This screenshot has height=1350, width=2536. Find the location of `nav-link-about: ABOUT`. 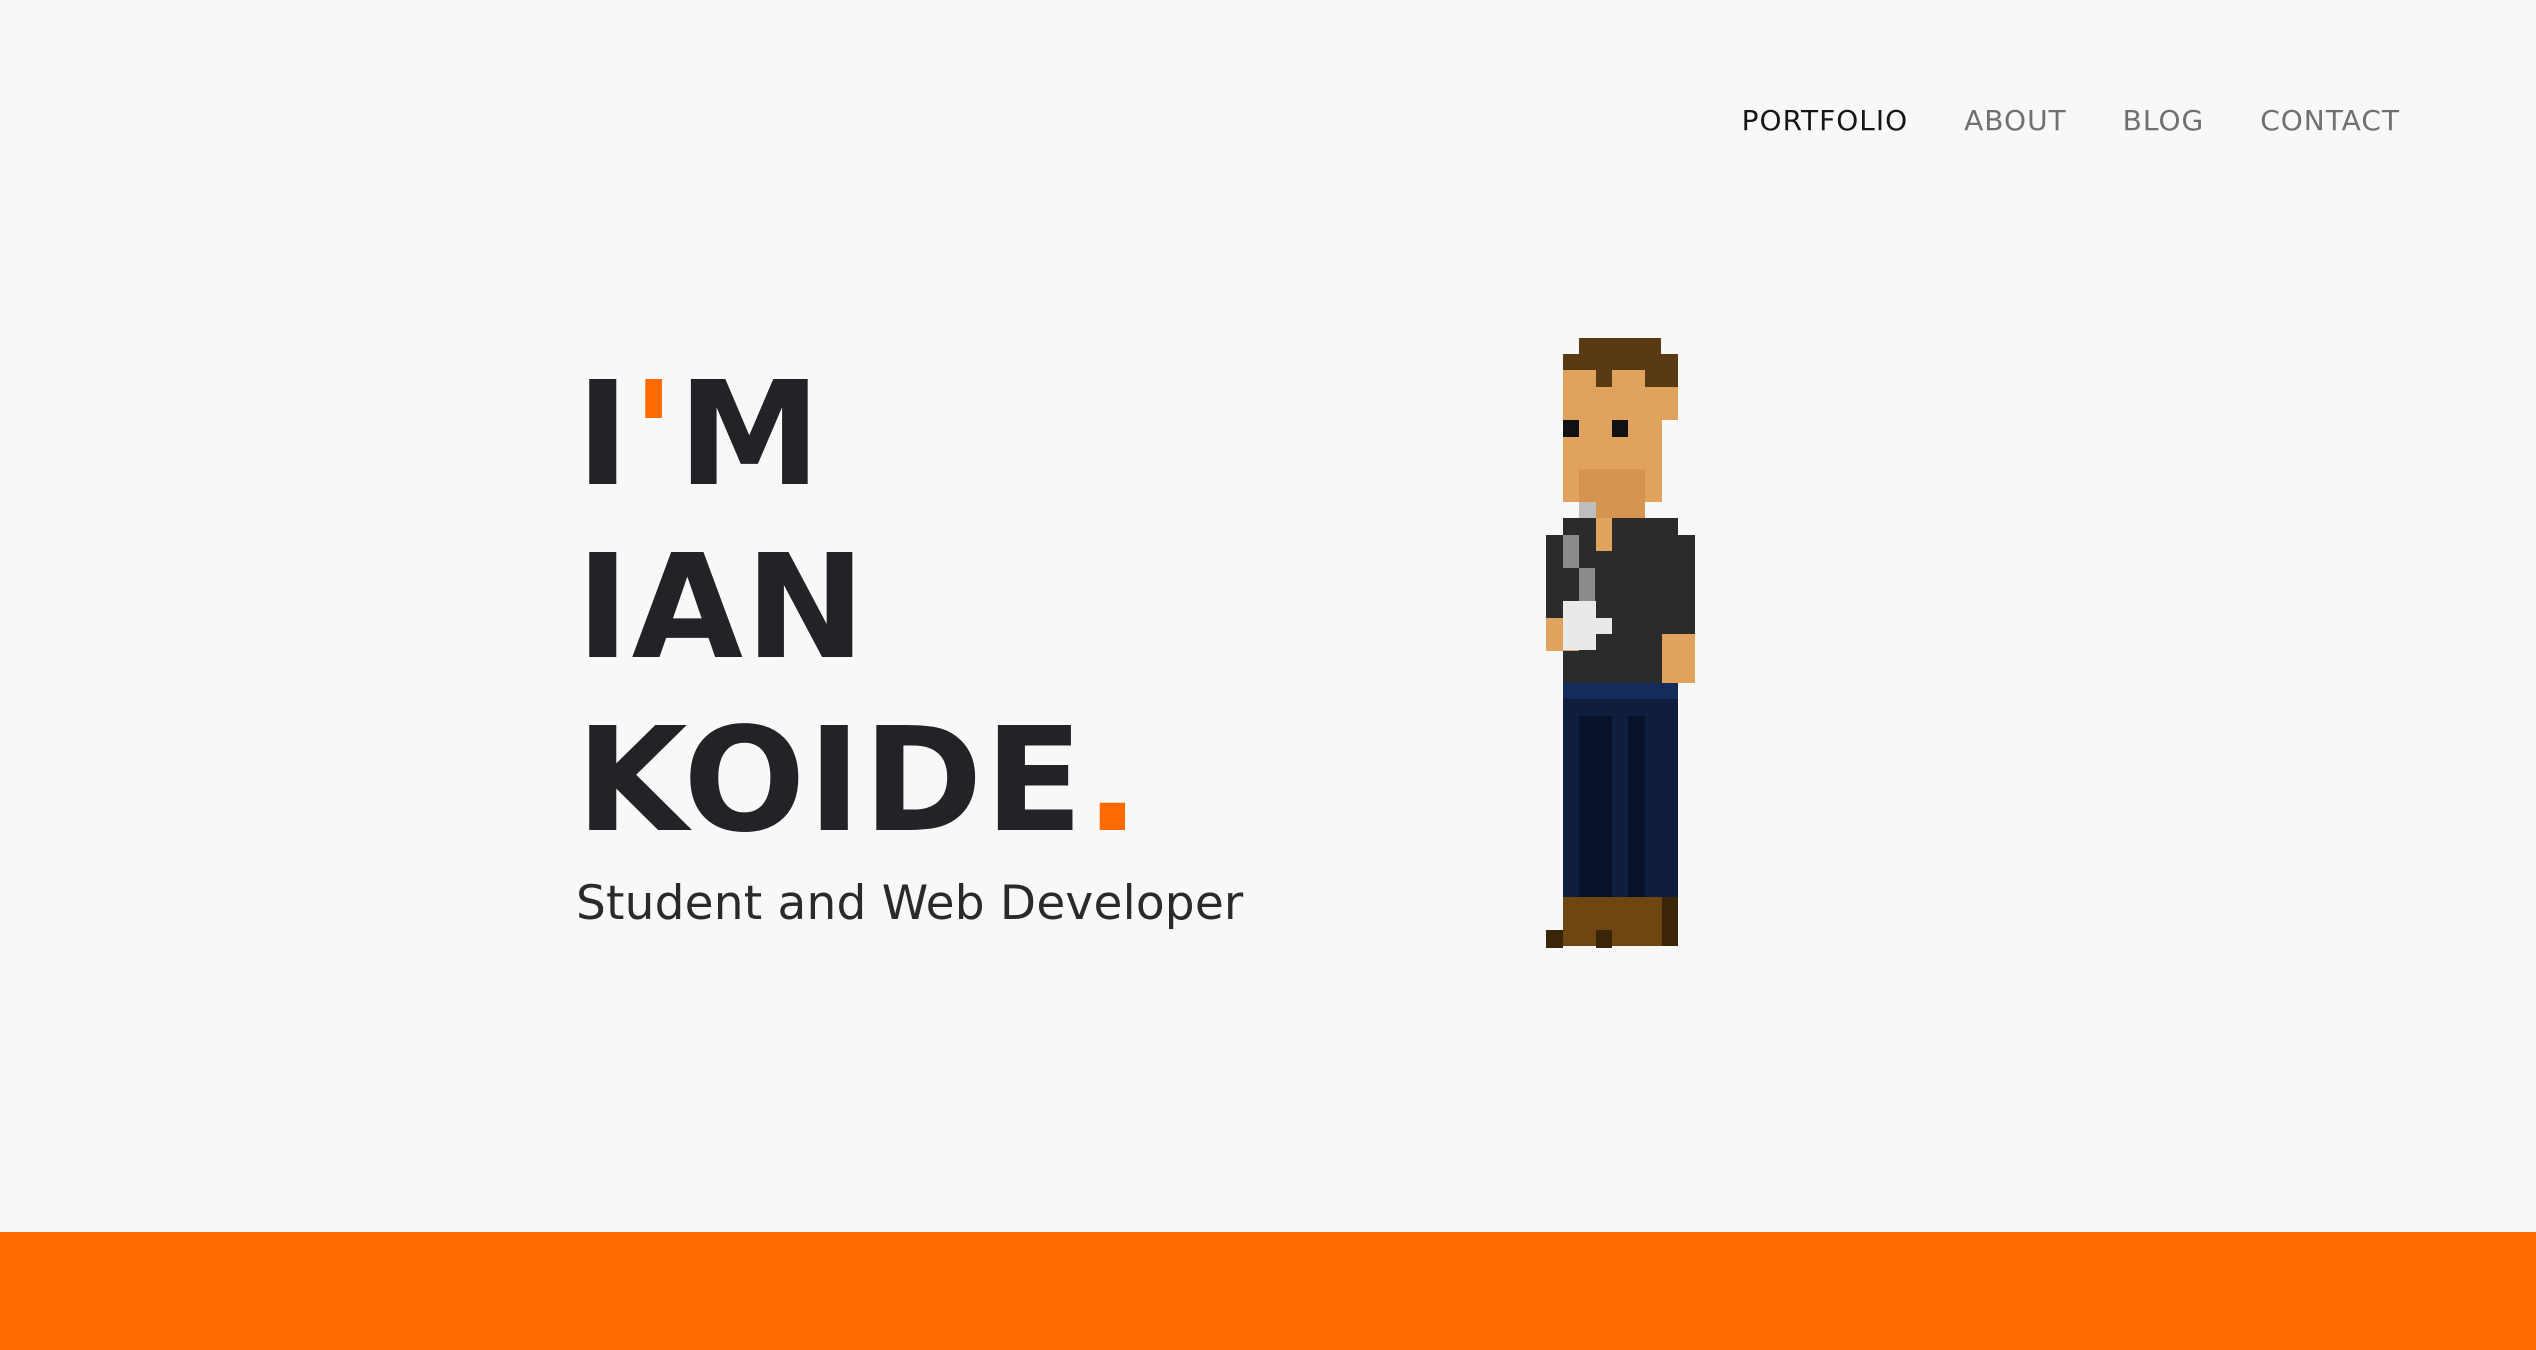

nav-link-about: ABOUT is located at coordinates (2015, 121).